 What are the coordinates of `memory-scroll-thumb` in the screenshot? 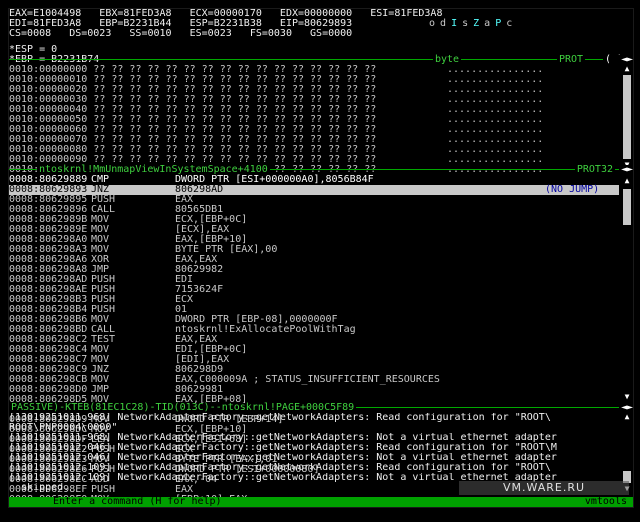 It's located at (627, 117).